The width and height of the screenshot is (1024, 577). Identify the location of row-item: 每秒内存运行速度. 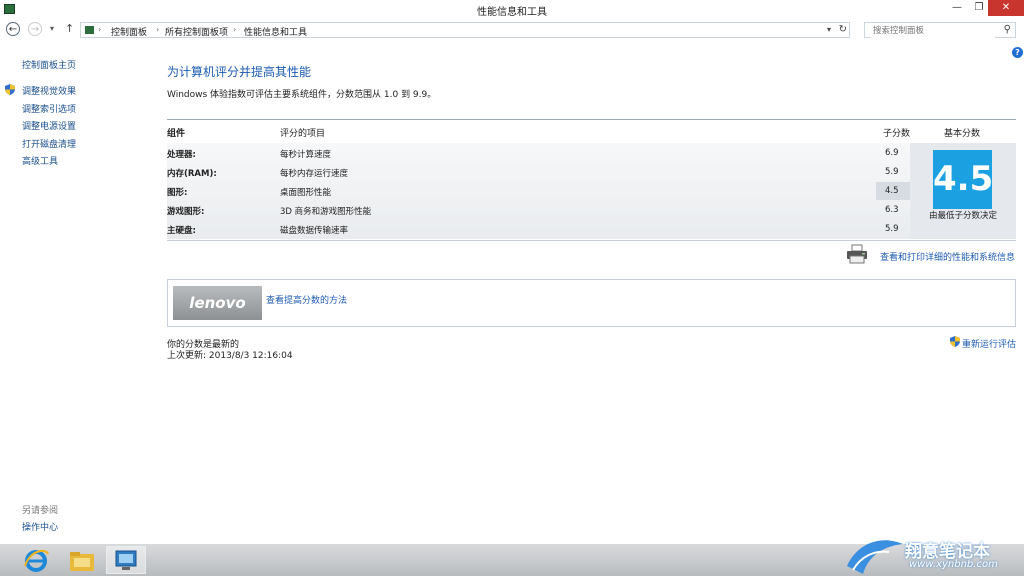
(314, 174).